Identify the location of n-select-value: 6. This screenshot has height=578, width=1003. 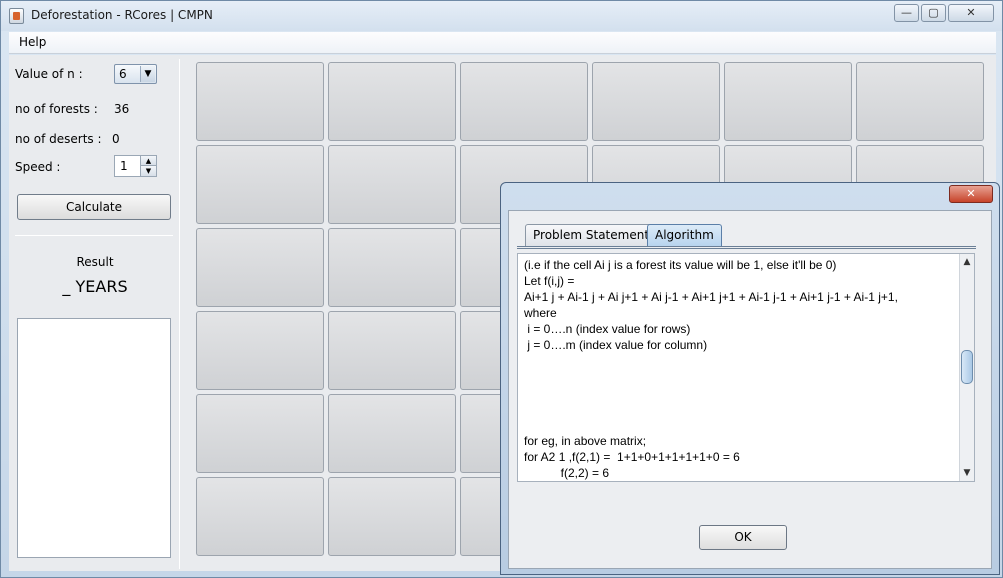
(123, 74).